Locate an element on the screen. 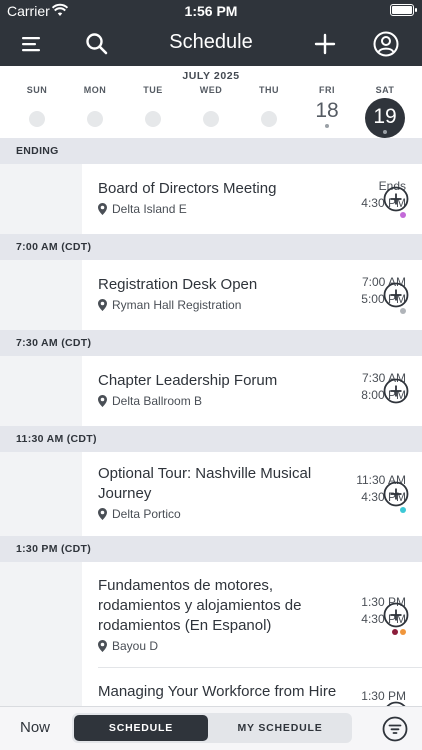 The width and height of the screenshot is (422, 750). location-name: Bayou D is located at coordinates (135, 646).